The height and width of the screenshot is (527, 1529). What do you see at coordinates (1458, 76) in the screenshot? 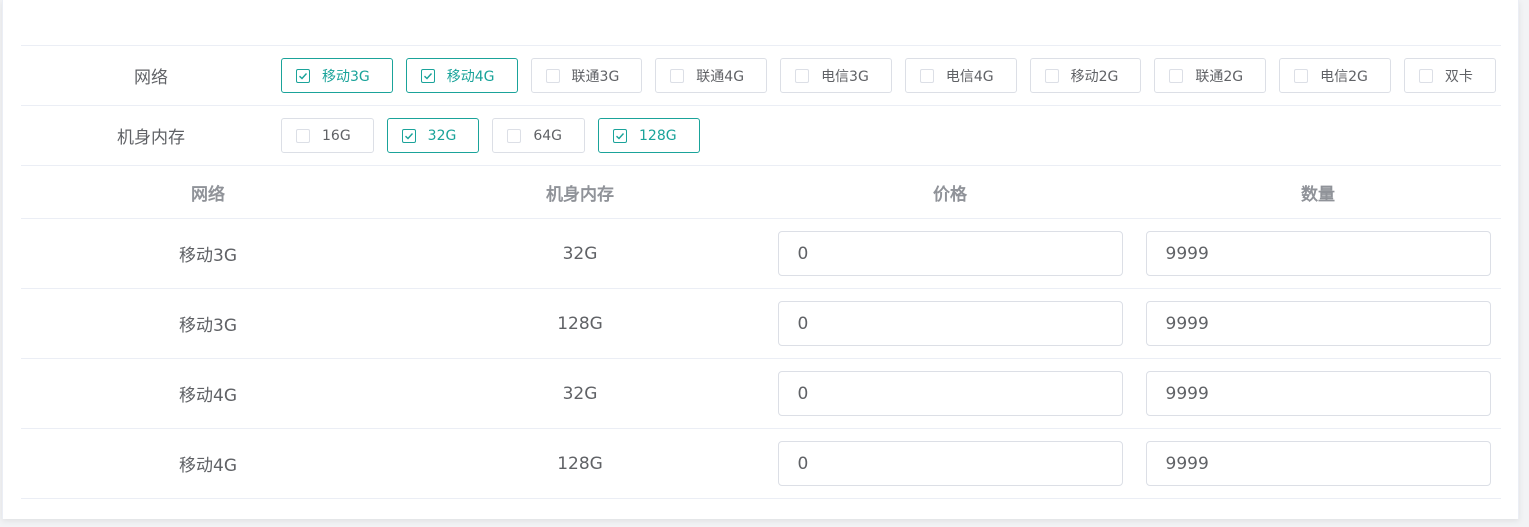
I see `option-label: 双卡` at bounding box center [1458, 76].